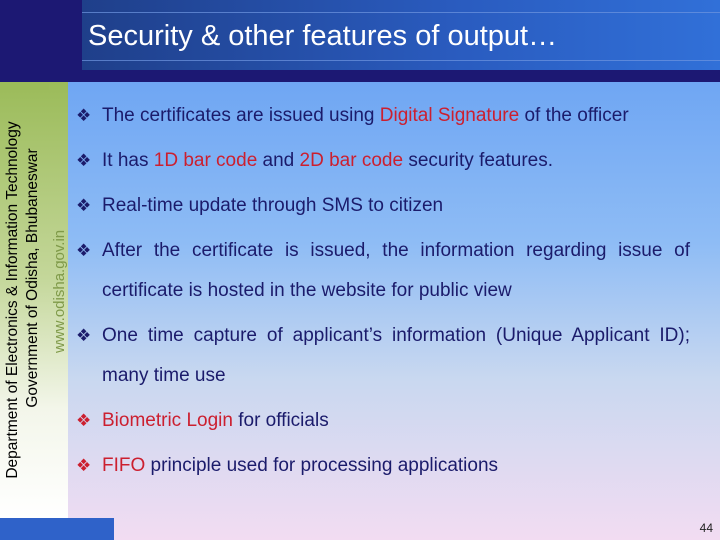 The height and width of the screenshot is (540, 720). Describe the element at coordinates (205, 160) in the screenshot. I see `highlighted-text: 1D bar code` at that location.